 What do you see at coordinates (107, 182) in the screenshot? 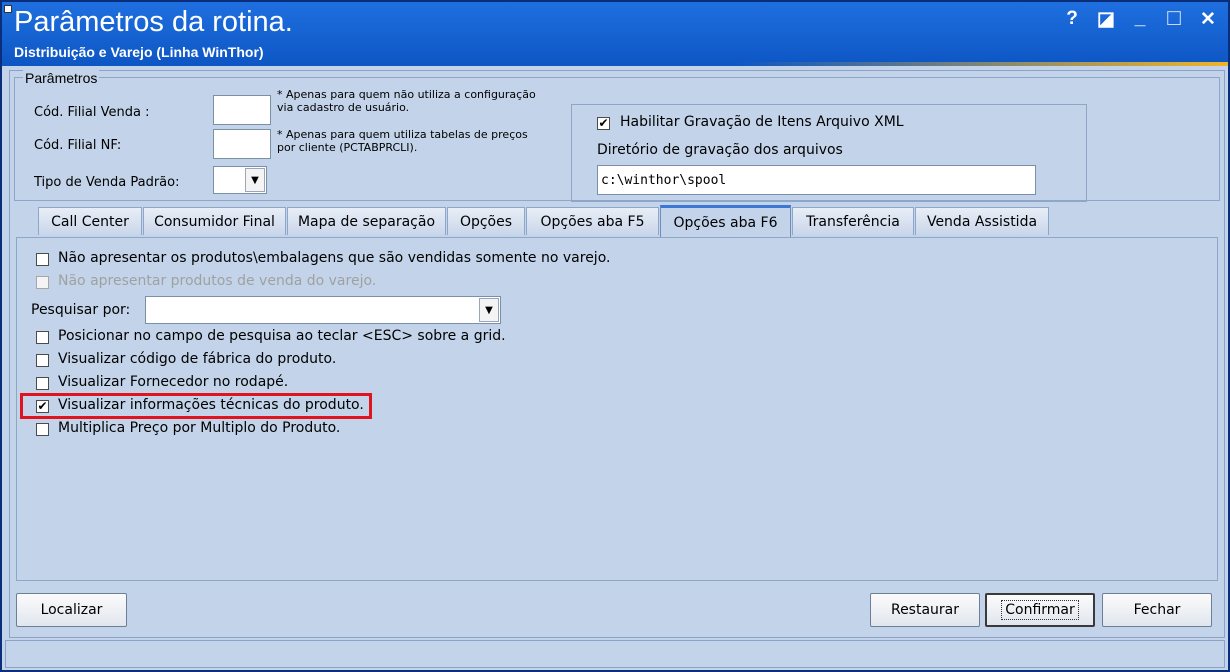
I see `tipo-venda-label: Tipo de Venda Padrão:` at bounding box center [107, 182].